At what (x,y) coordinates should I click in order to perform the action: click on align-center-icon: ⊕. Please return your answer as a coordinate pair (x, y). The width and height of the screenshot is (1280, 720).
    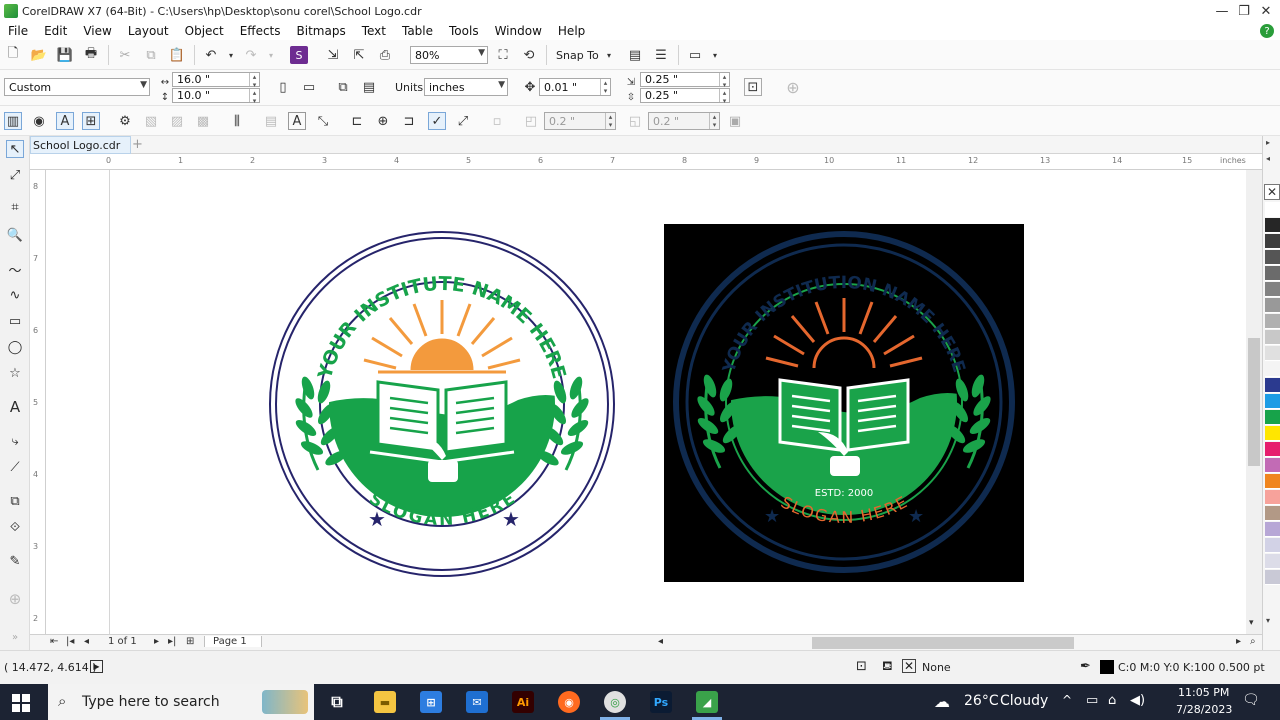
    Looking at the image, I should click on (383, 121).